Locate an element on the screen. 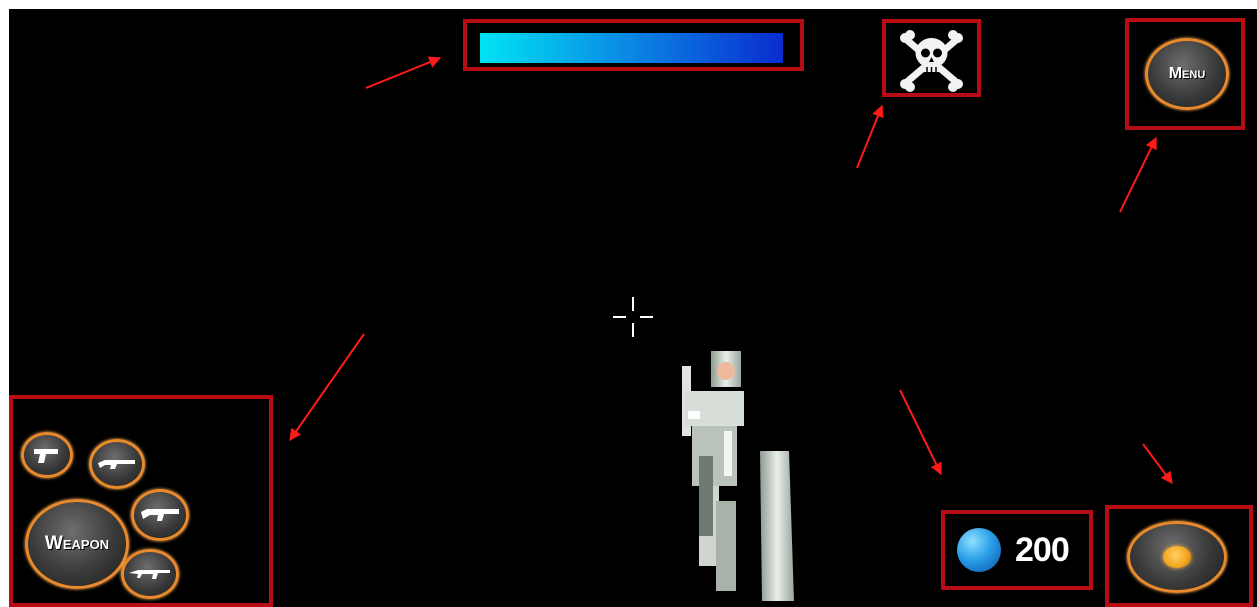  pistol-icon is located at coordinates (46, 456).